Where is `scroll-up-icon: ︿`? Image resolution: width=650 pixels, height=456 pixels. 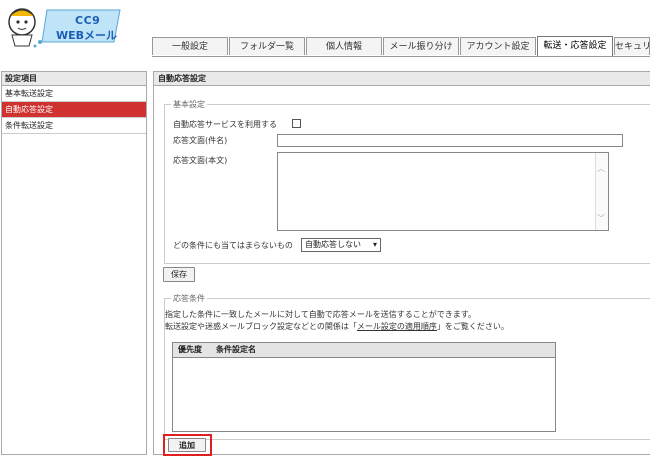 scroll-up-icon: ︿ is located at coordinates (601, 168).